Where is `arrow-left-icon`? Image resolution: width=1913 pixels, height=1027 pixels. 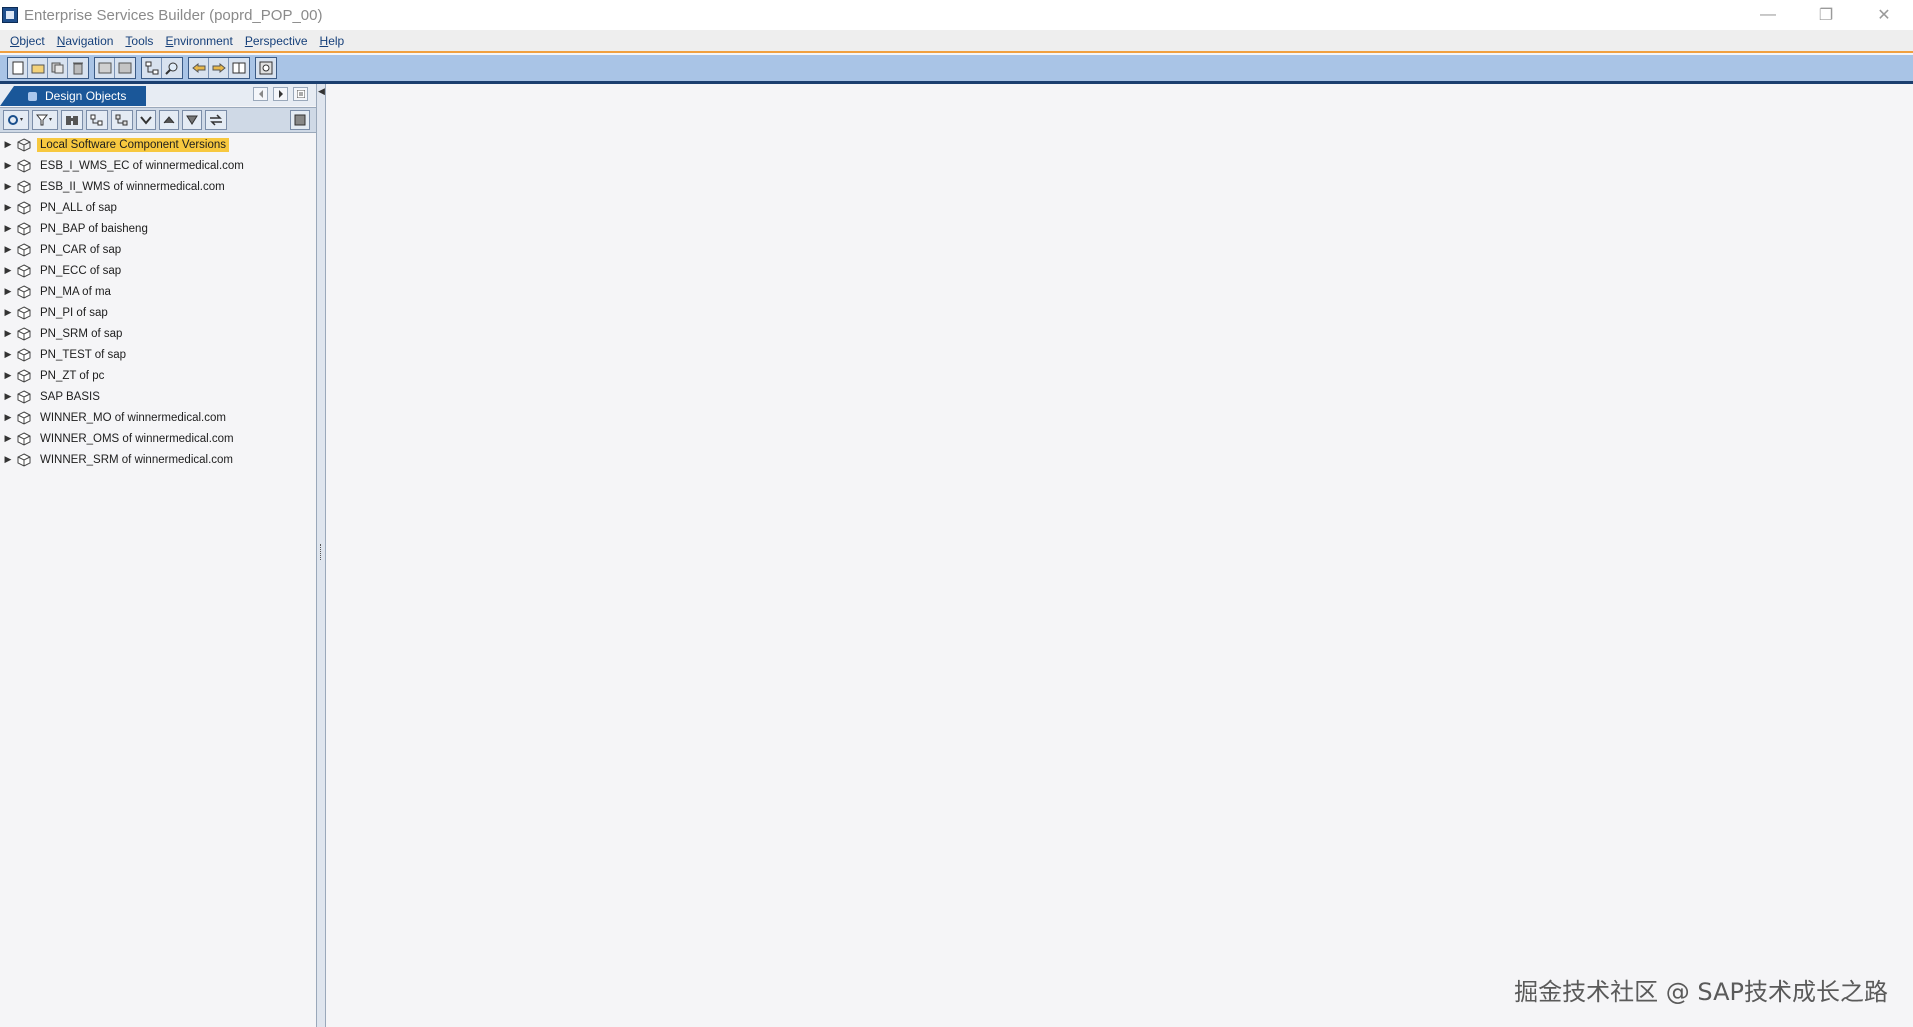 arrow-left-icon is located at coordinates (198, 68).